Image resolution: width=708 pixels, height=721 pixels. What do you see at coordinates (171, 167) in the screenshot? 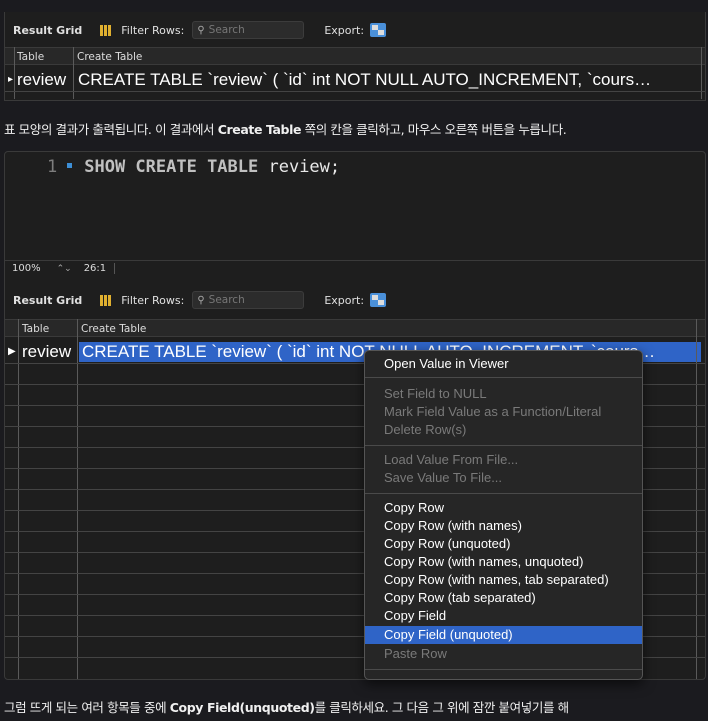
I see `sql-keyword: SHOW CREATE TABLE` at bounding box center [171, 167].